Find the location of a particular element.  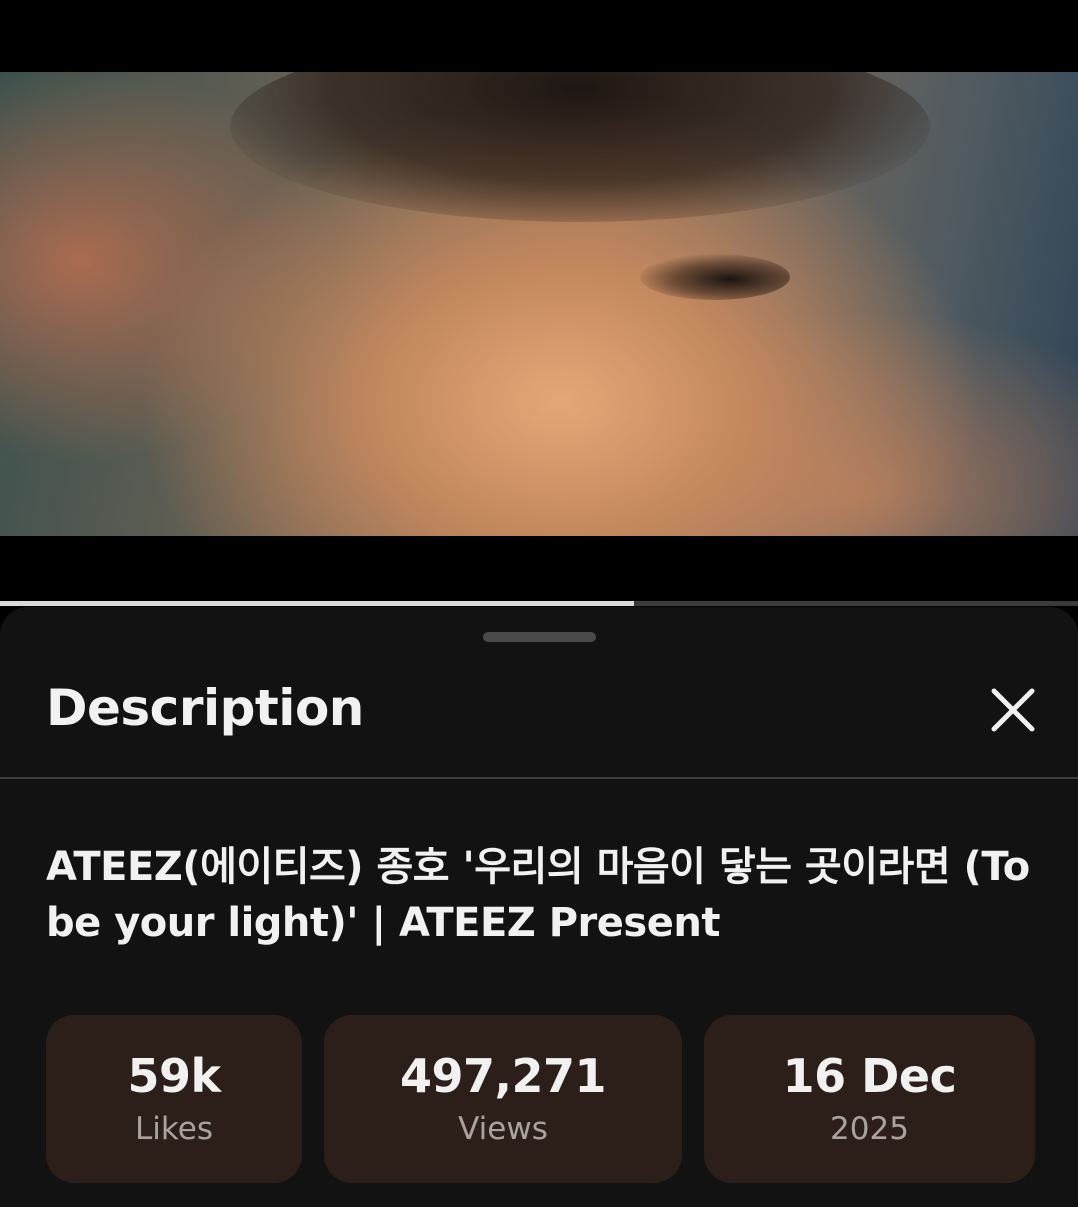

video-progress-played is located at coordinates (317, 603).